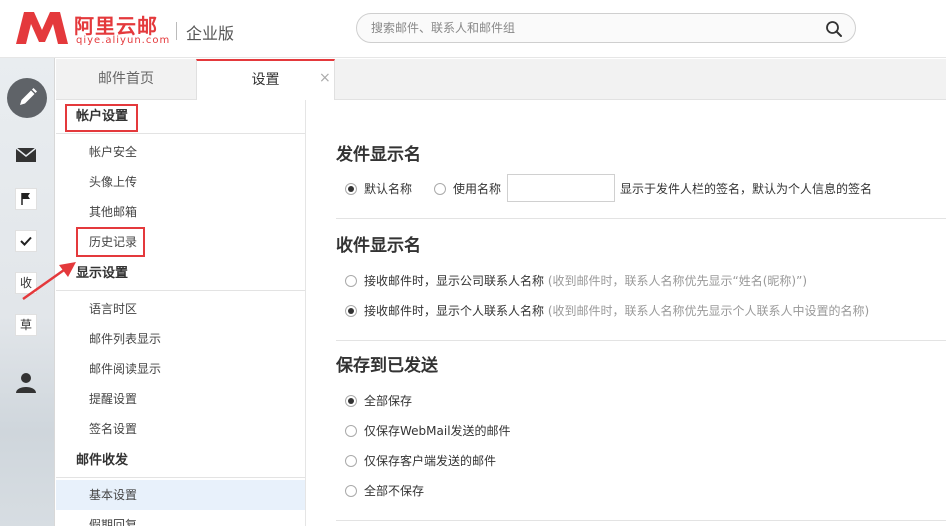 The image size is (946, 526). What do you see at coordinates (180, 309) in the screenshot?
I see `menu-item-language-timezone: 语言时区` at bounding box center [180, 309].